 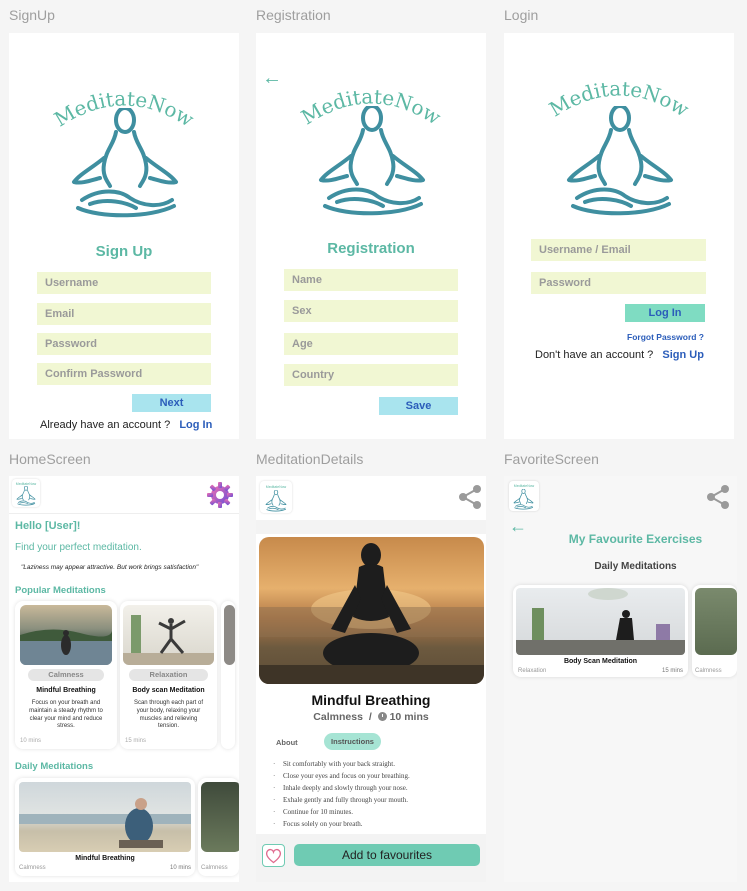 What do you see at coordinates (532, 671) in the screenshot?
I see `card-category: Relaxation` at bounding box center [532, 671].